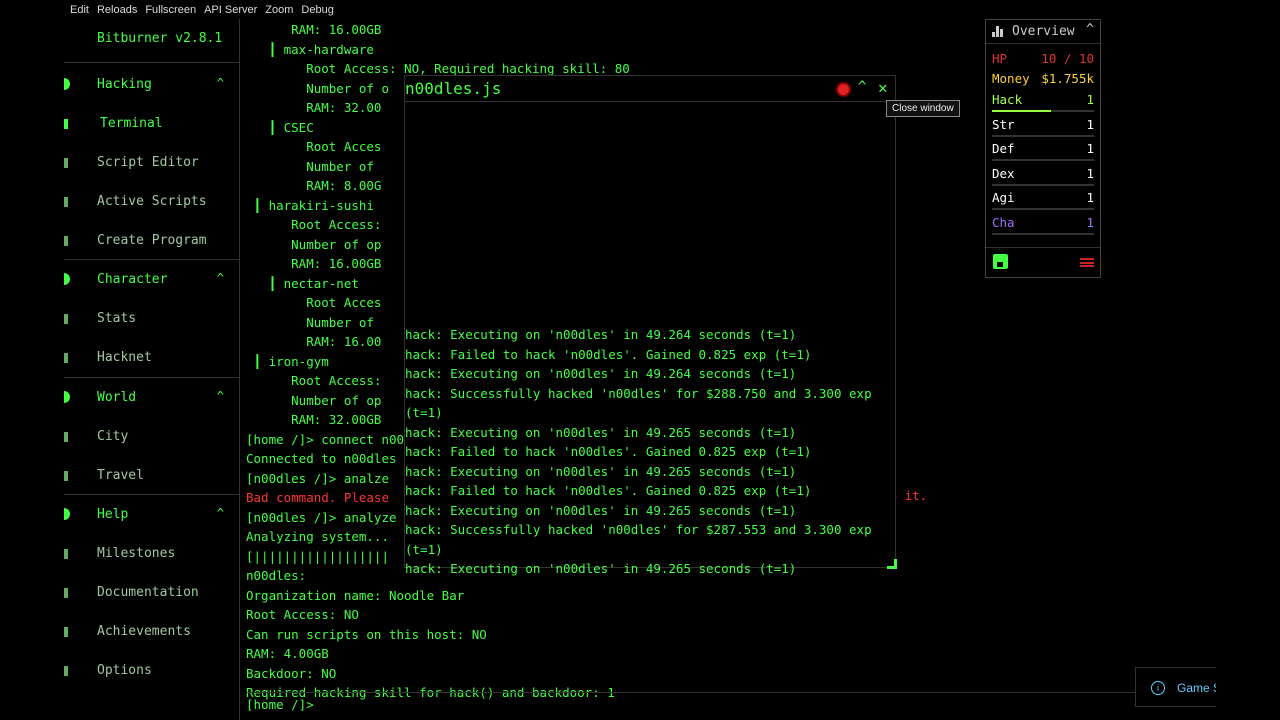 This screenshot has height=720, width=1280. Describe the element at coordinates (124, 670) in the screenshot. I see `sidebar-item-label: Options` at that location.